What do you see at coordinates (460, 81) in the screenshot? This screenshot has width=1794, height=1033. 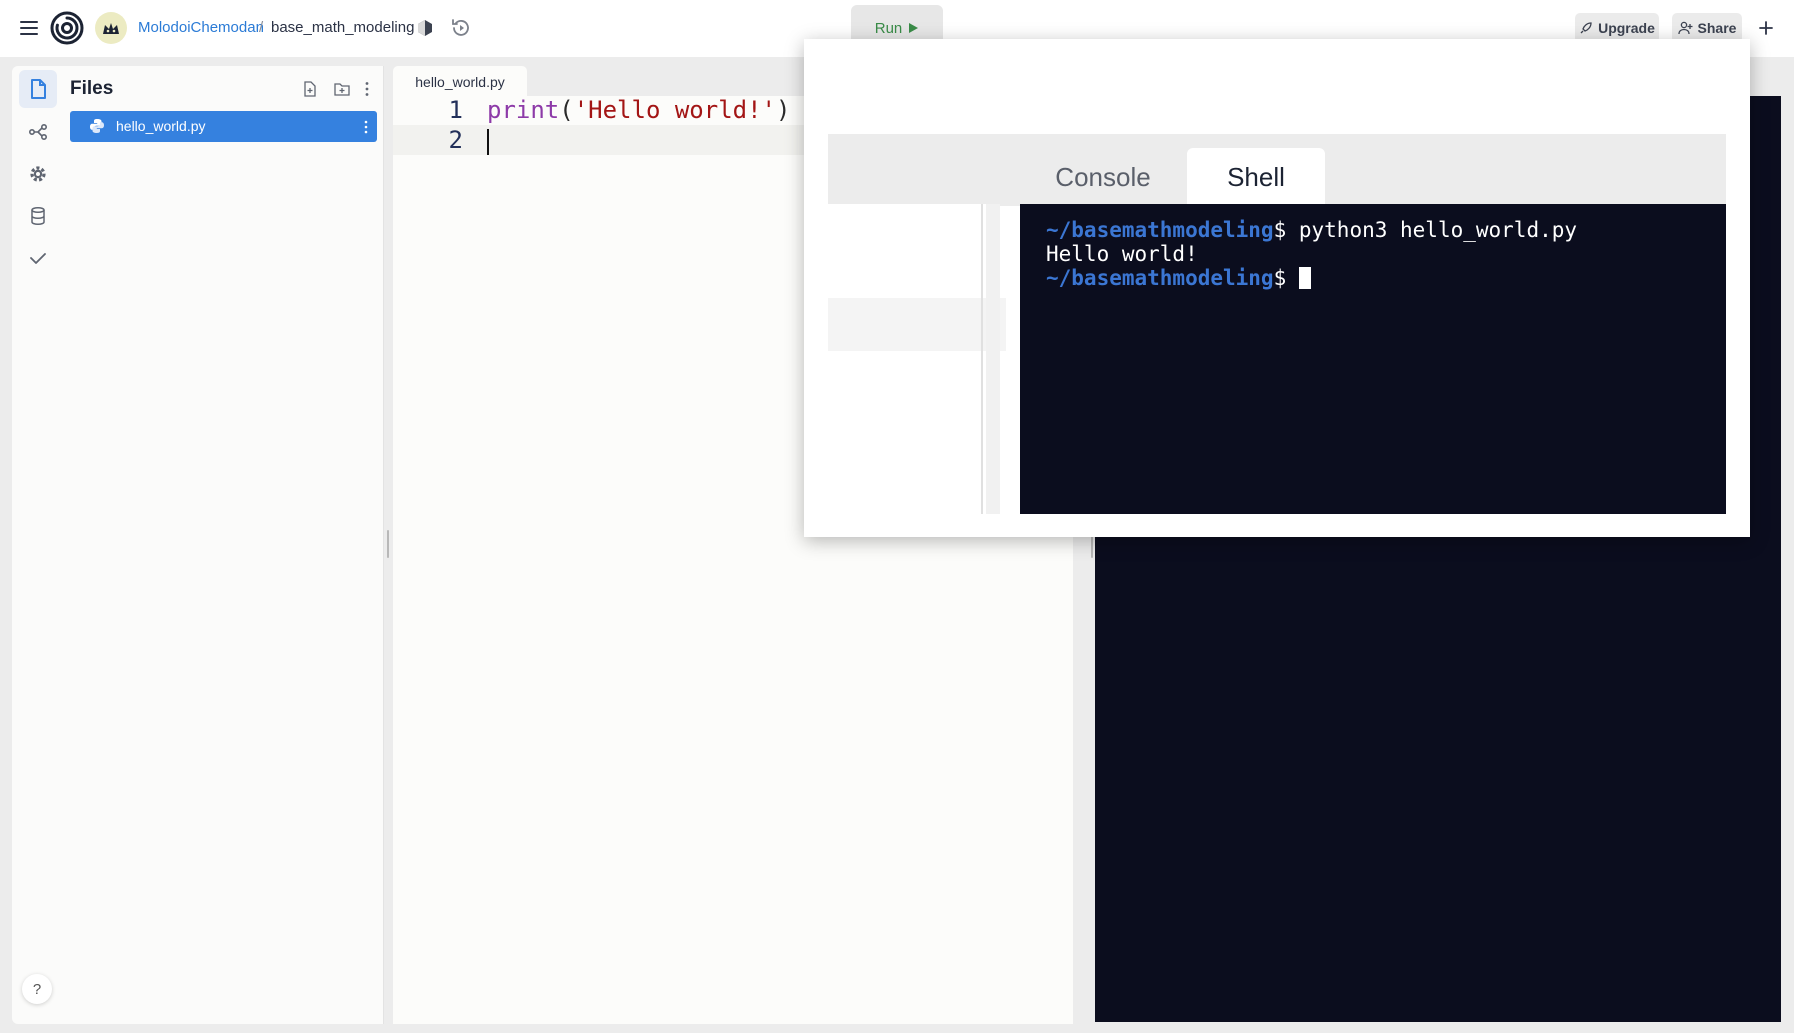 I see `editor-tab-hello-world: hello_world.py` at bounding box center [460, 81].